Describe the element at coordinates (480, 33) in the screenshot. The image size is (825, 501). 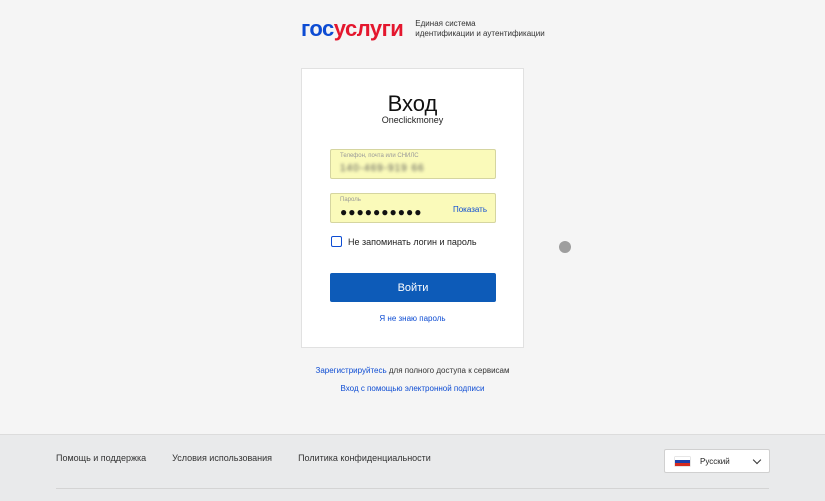
I see `logo-subtitle-line2: идентификации и аутентификации` at that location.